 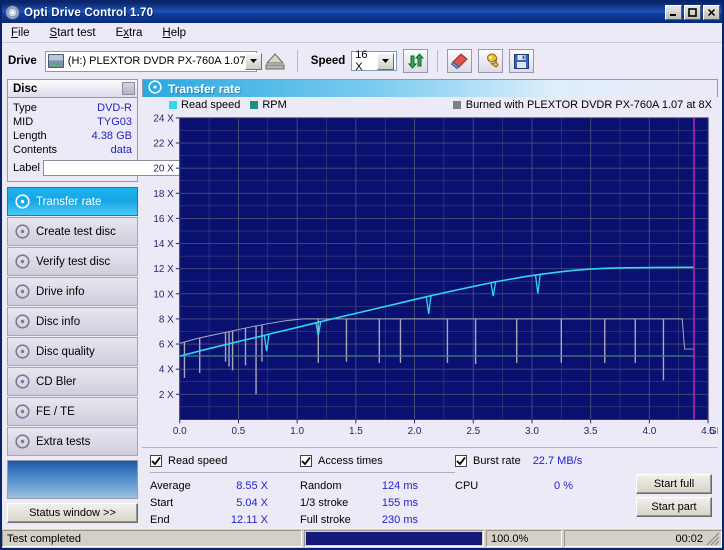 I want to click on menu-start-test: Start test, so click(x=73, y=33).